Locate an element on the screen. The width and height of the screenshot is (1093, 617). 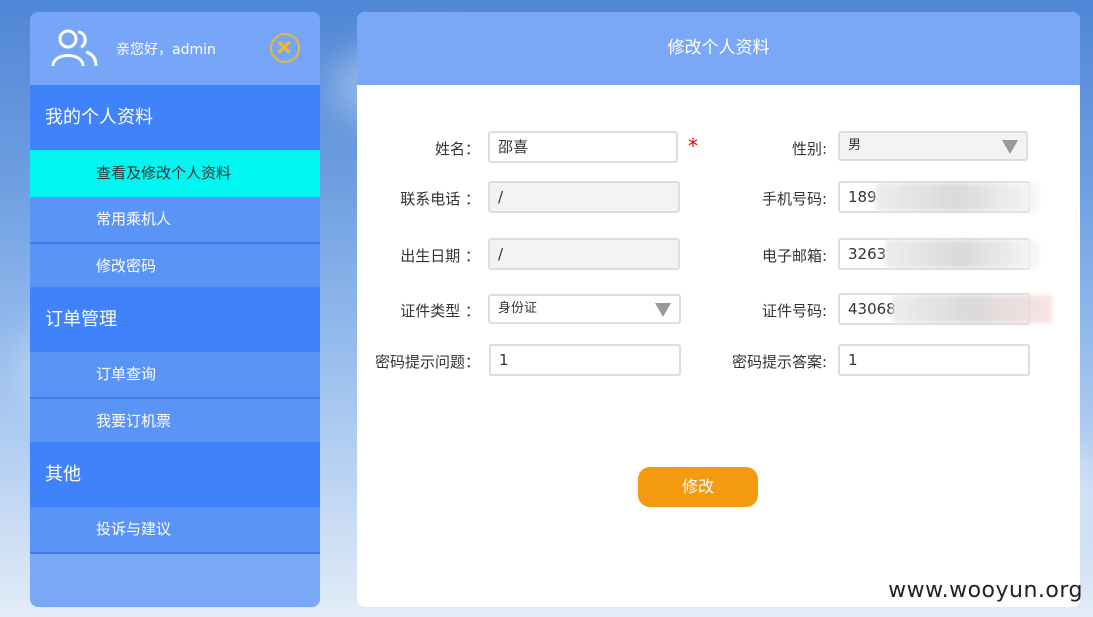
gender-select-value: 男 is located at coordinates (855, 145).